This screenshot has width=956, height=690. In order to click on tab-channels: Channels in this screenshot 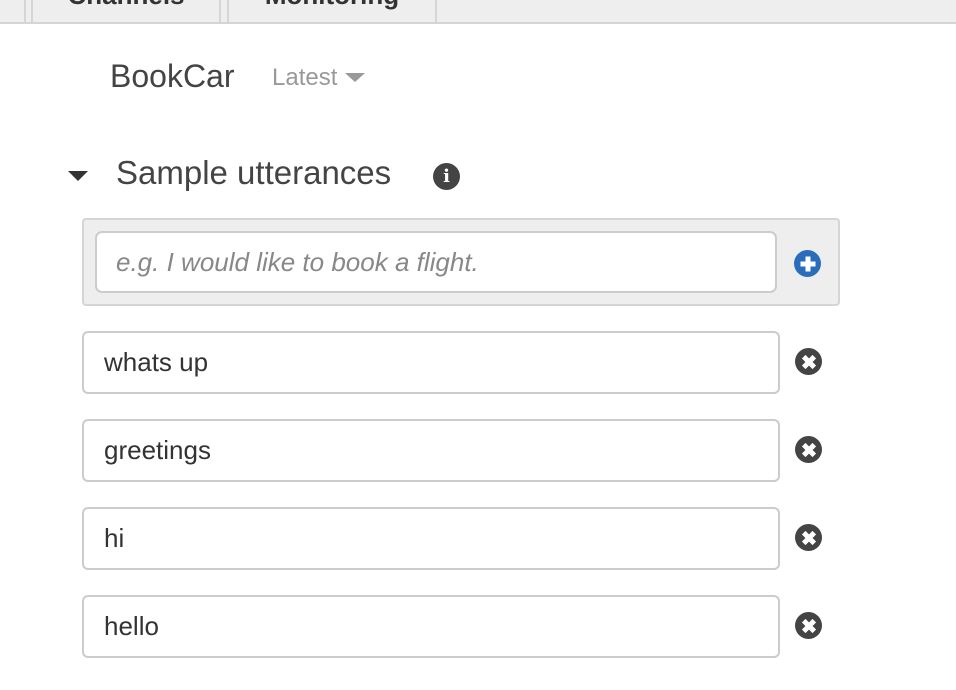, I will do `click(126, 11)`.